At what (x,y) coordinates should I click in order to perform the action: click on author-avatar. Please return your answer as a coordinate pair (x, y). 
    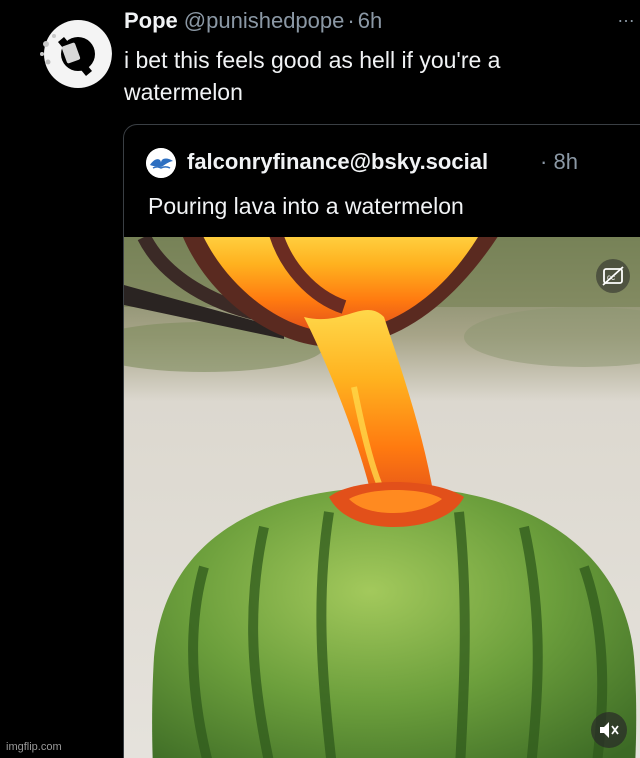
    Looking at the image, I should click on (73, 53).